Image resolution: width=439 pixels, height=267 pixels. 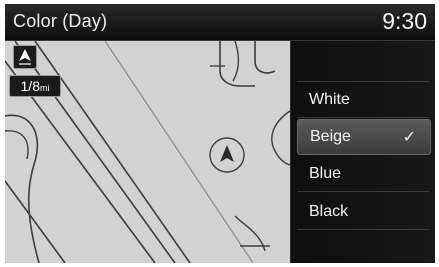 I want to click on option-black: Black, so click(x=363, y=212).